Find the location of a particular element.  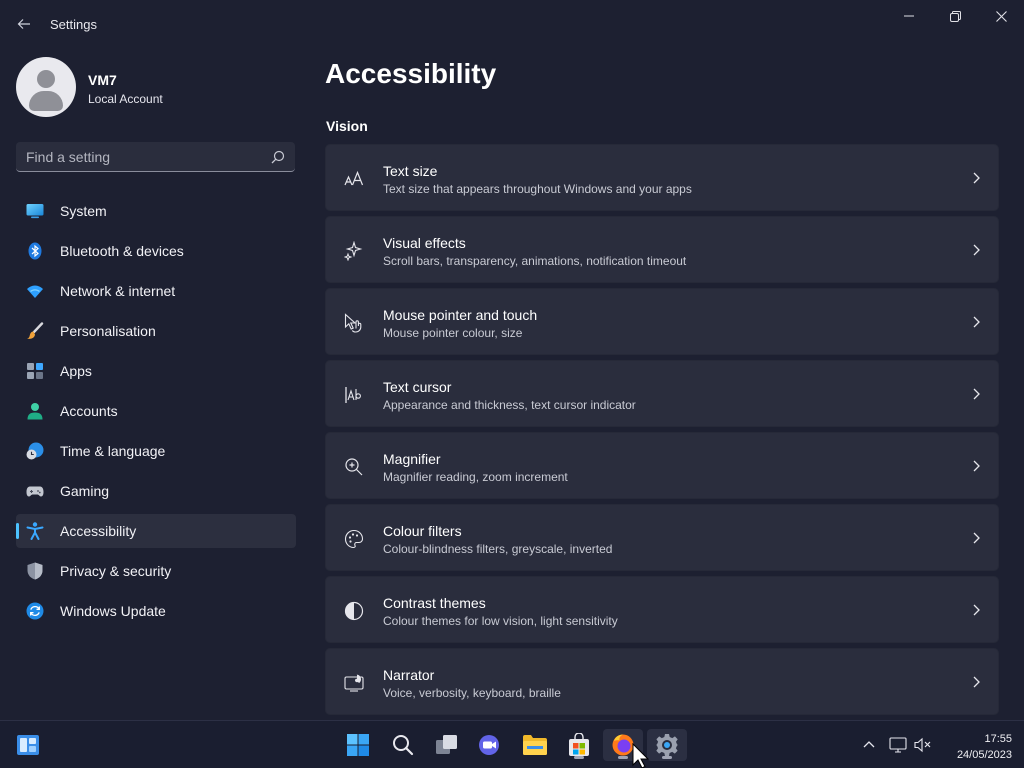

taskbar-search-button is located at coordinates (403, 745).